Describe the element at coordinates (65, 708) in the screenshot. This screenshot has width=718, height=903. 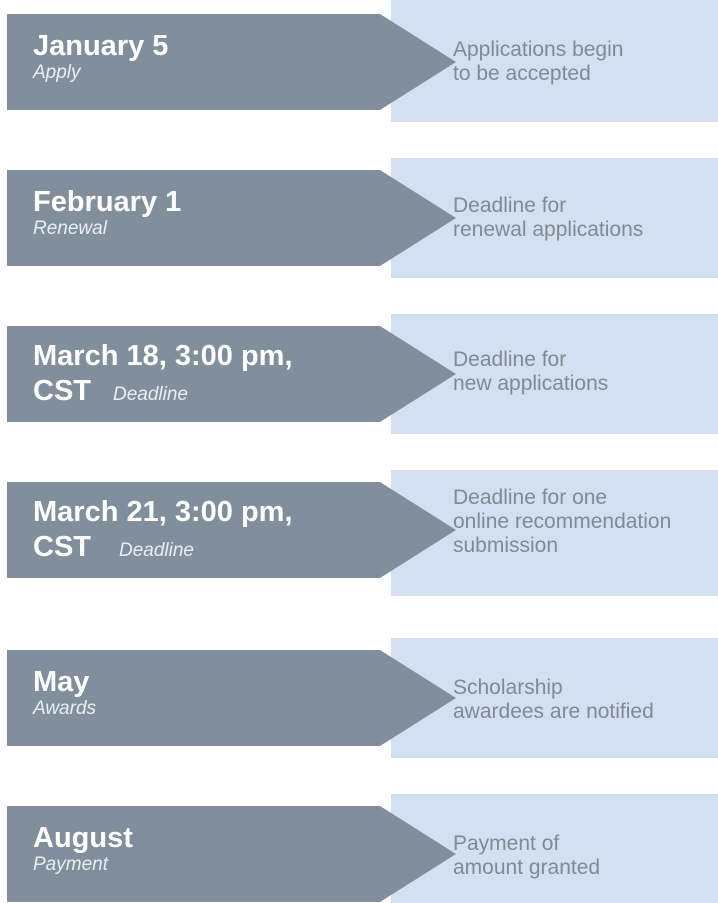
I see `stage-label: Awards` at that location.